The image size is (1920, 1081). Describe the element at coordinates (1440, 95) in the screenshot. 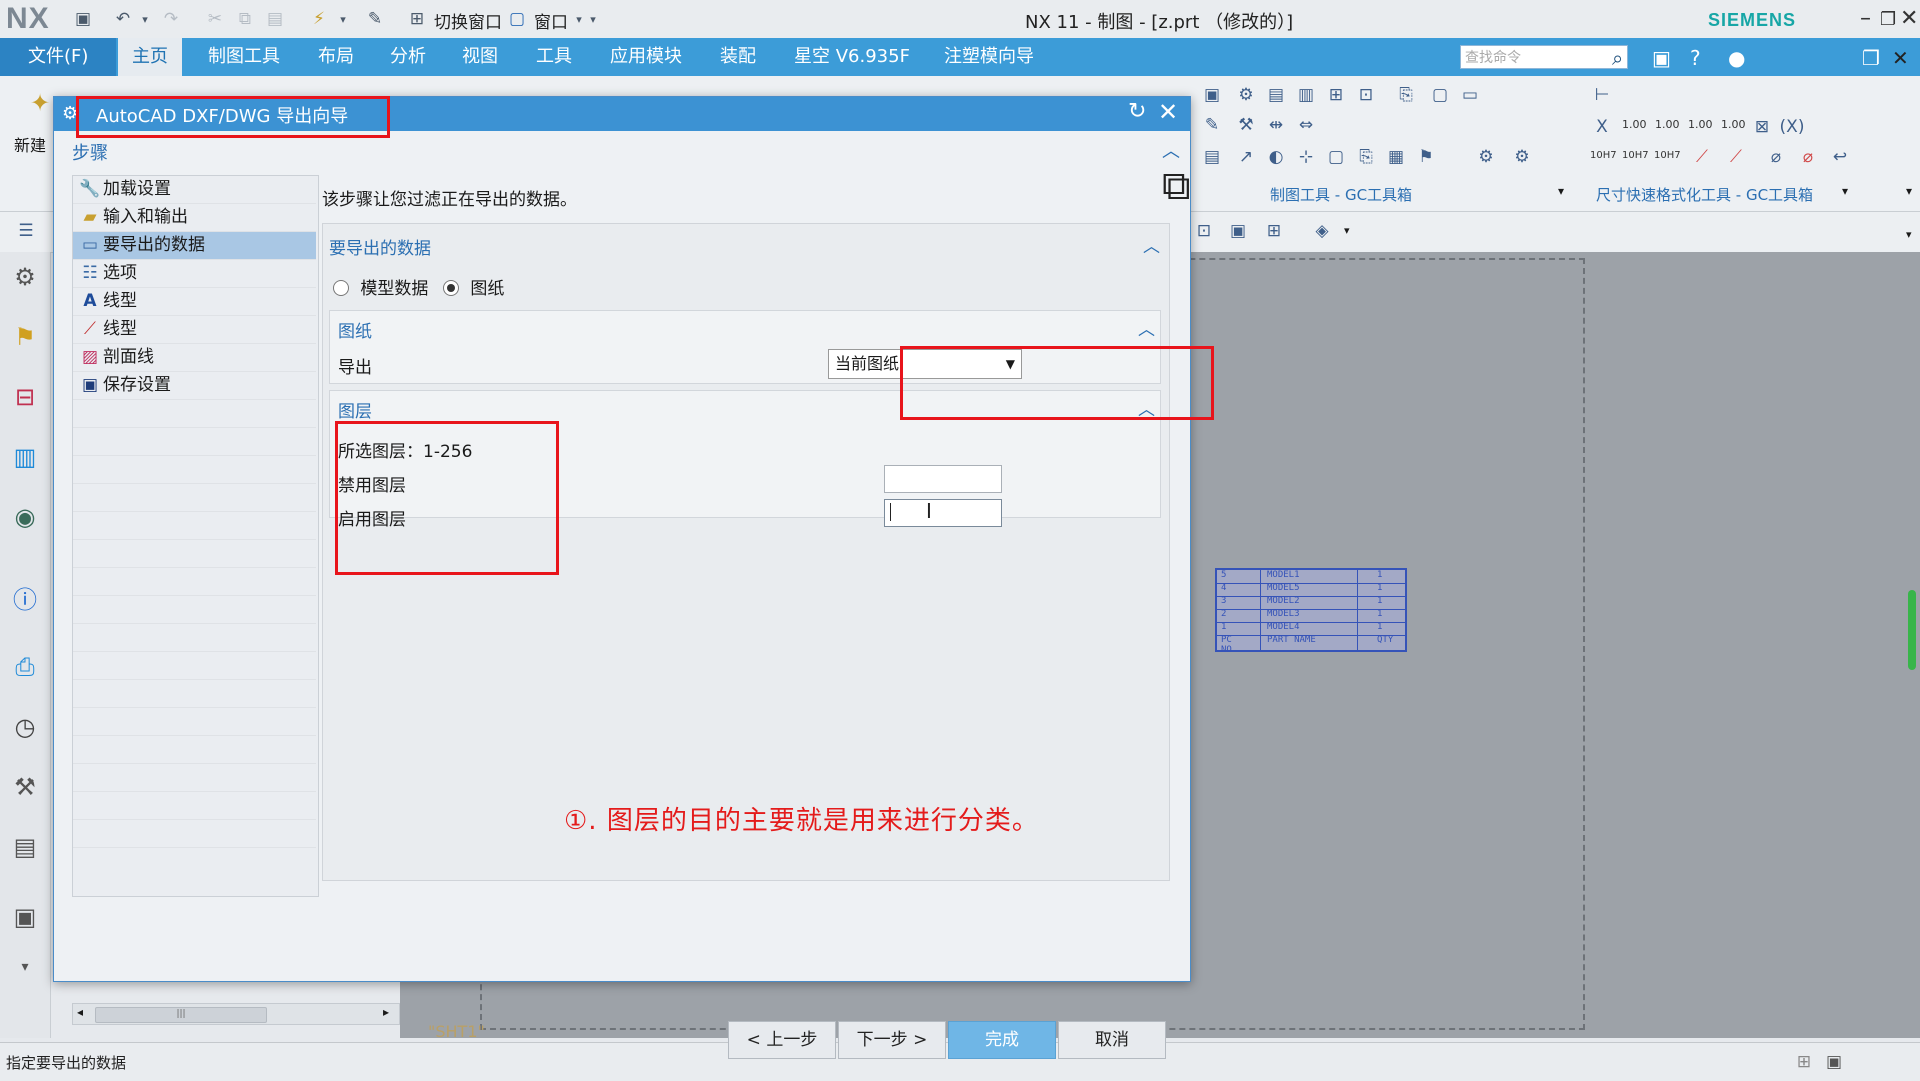

I see `drafting-tool-icon-8: ▢` at that location.